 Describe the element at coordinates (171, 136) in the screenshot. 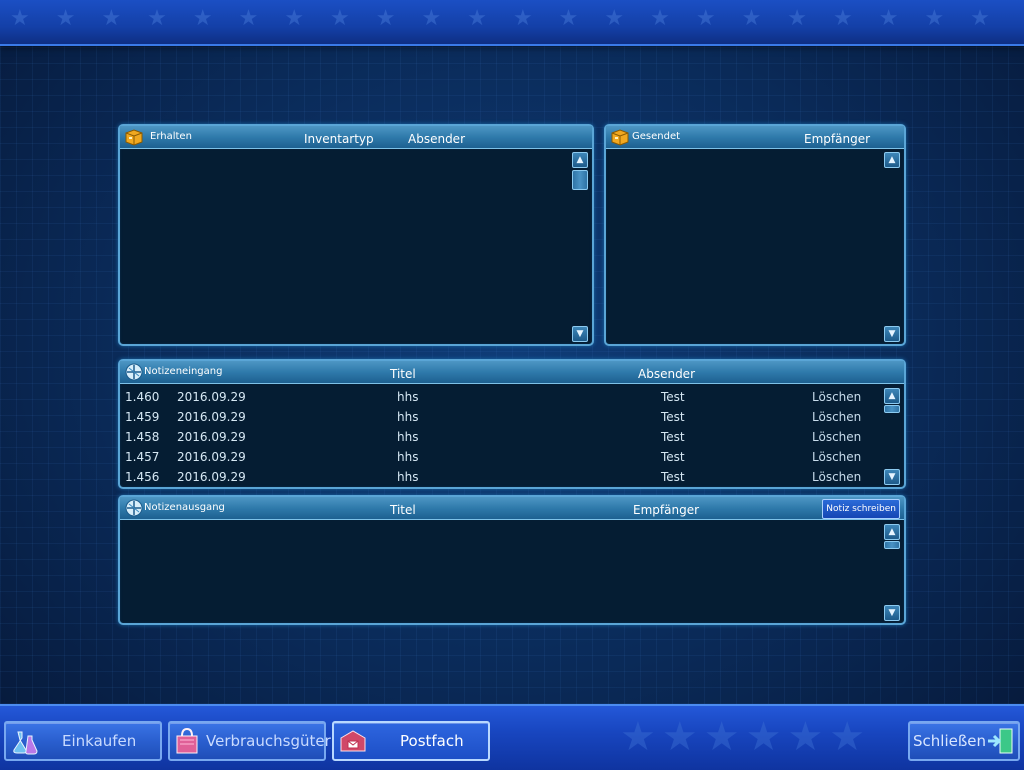

I see `received-title: Erhalten` at that location.